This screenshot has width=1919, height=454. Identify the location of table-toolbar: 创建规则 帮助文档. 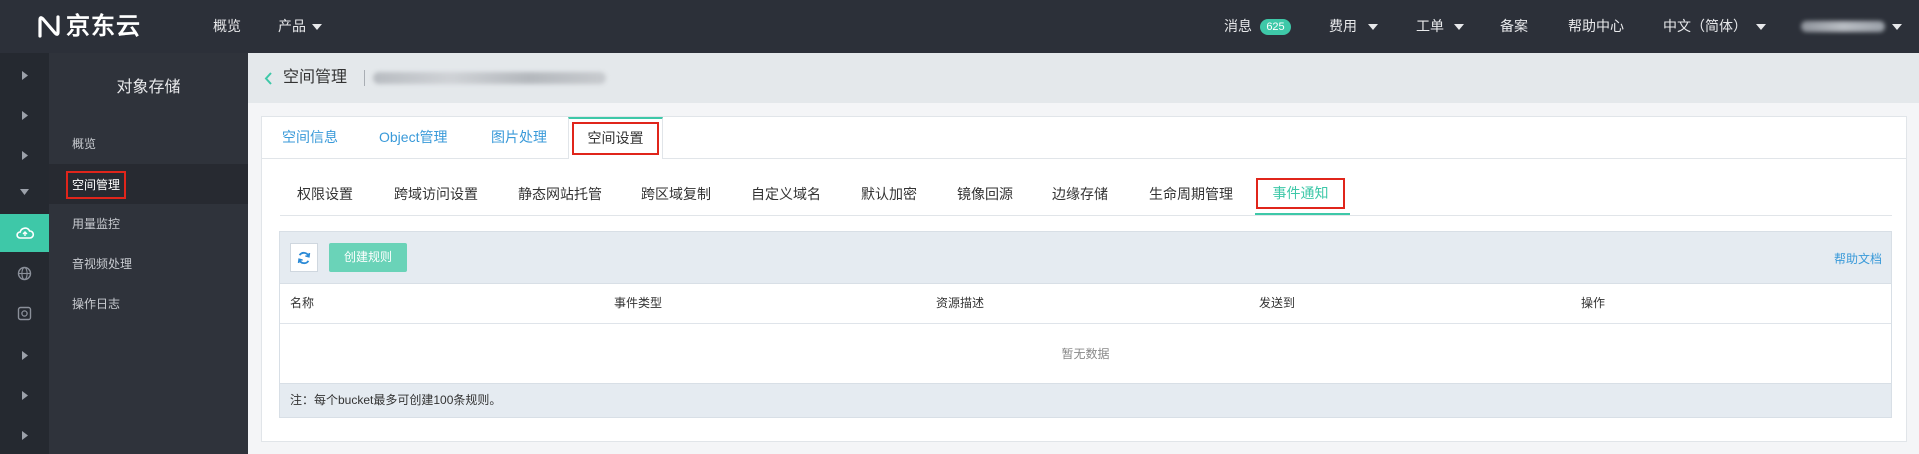
(1085, 258).